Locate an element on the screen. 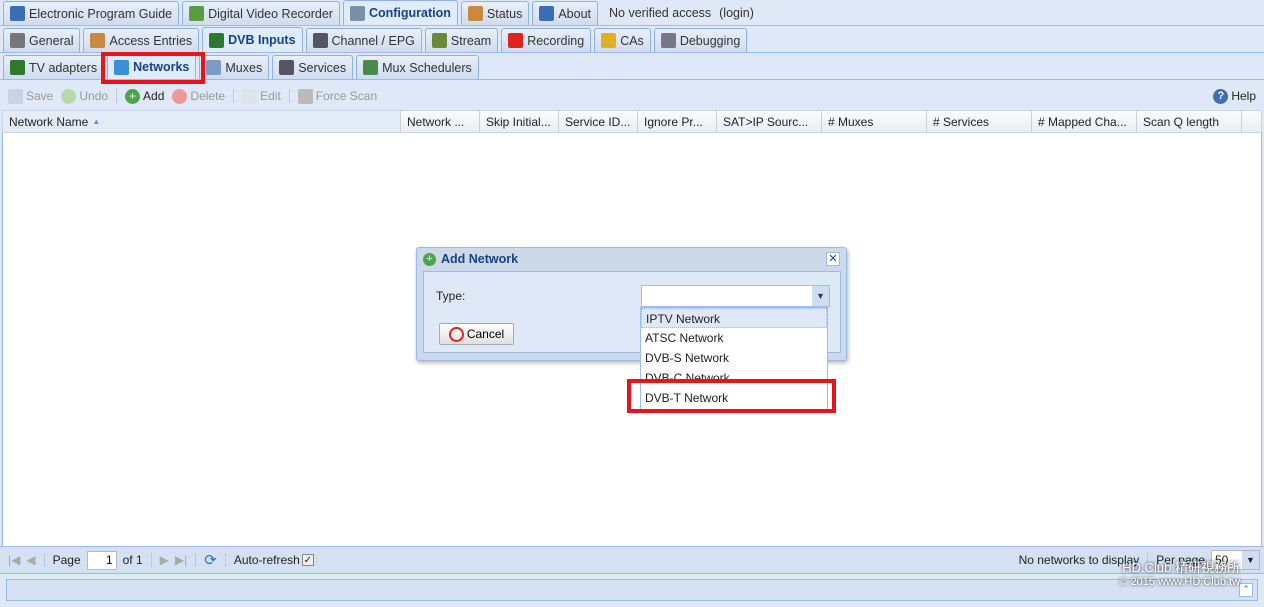 Image resolution: width=1264 pixels, height=607 pixels. type-option: ATSC Network is located at coordinates (734, 338).